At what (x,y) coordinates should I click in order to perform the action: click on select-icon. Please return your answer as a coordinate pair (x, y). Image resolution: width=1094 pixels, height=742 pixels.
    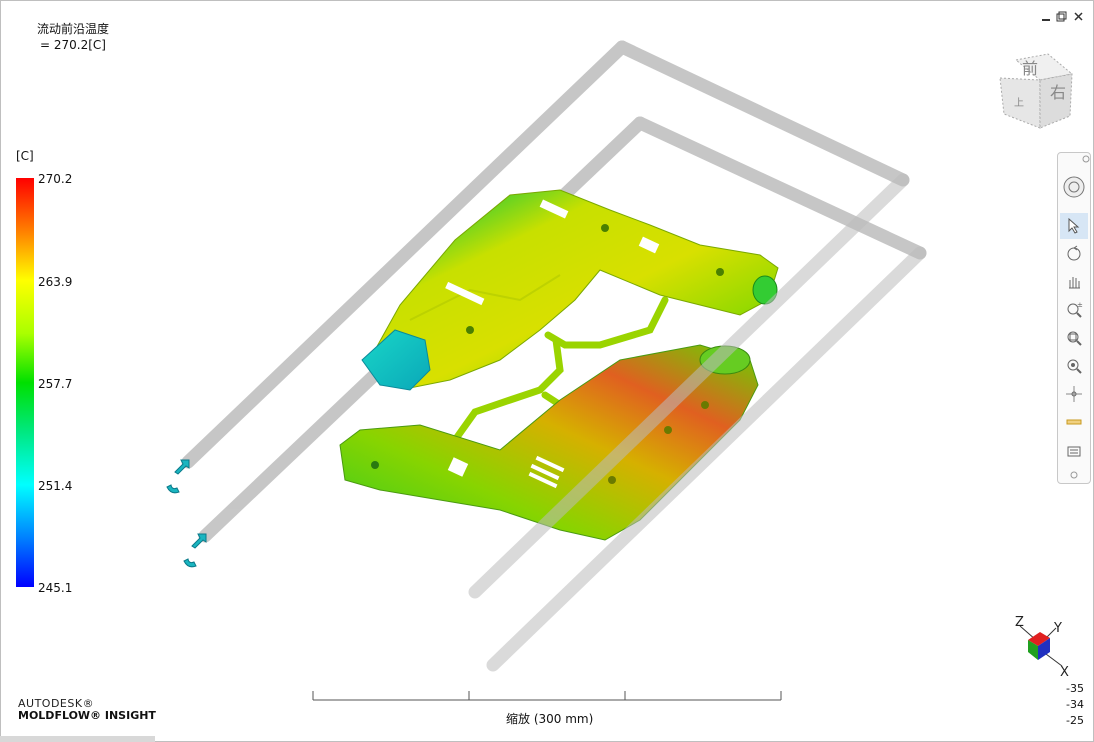
    Looking at the image, I should click on (1074, 226).